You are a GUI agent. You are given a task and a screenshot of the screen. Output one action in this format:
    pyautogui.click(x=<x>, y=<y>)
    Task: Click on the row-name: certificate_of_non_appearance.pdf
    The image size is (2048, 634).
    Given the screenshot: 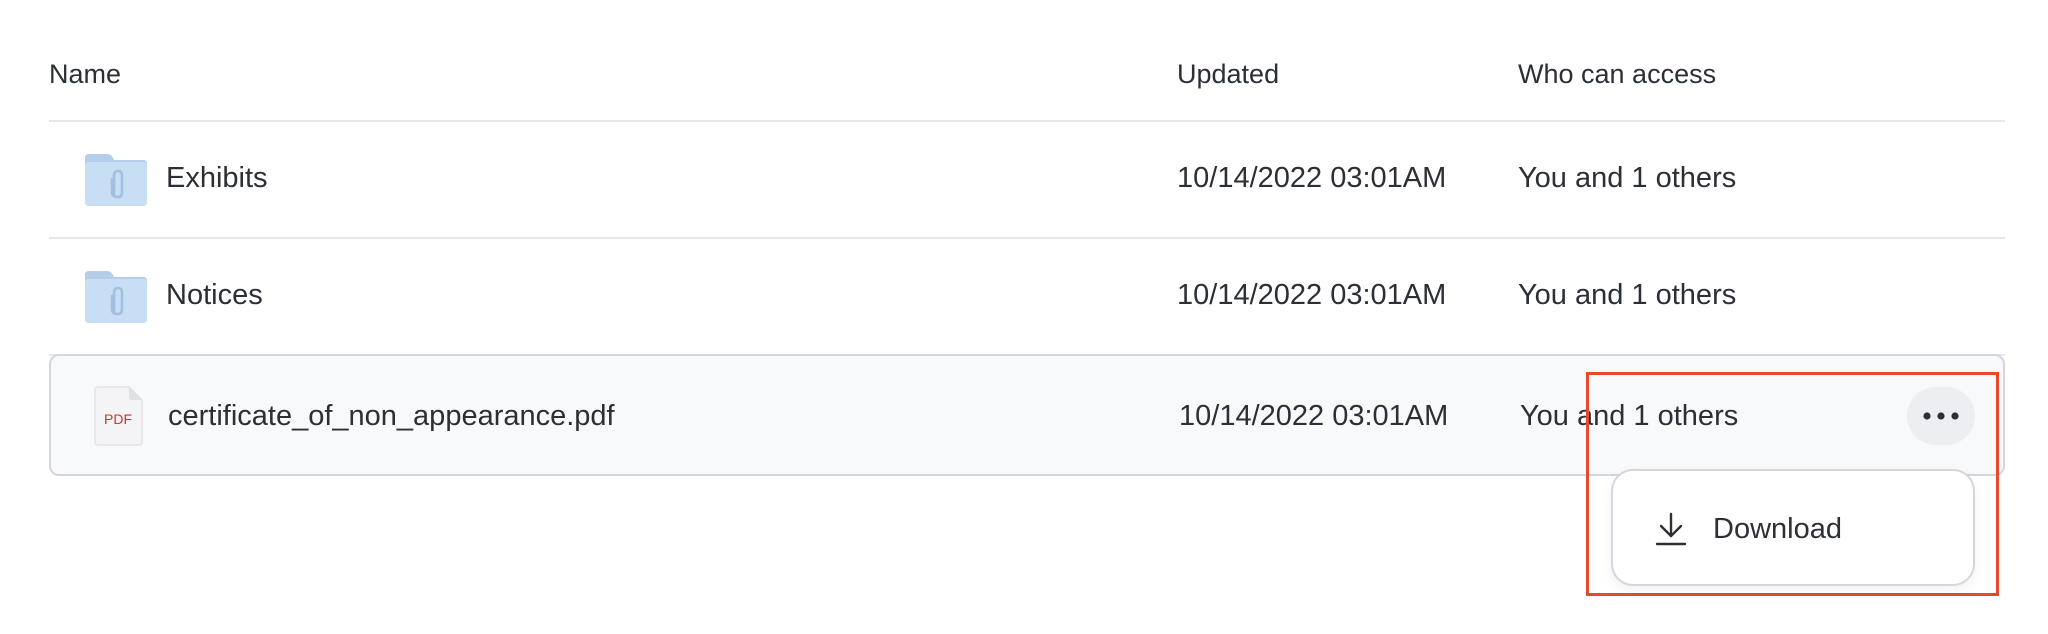 What is the action you would take?
    pyautogui.click(x=391, y=416)
    